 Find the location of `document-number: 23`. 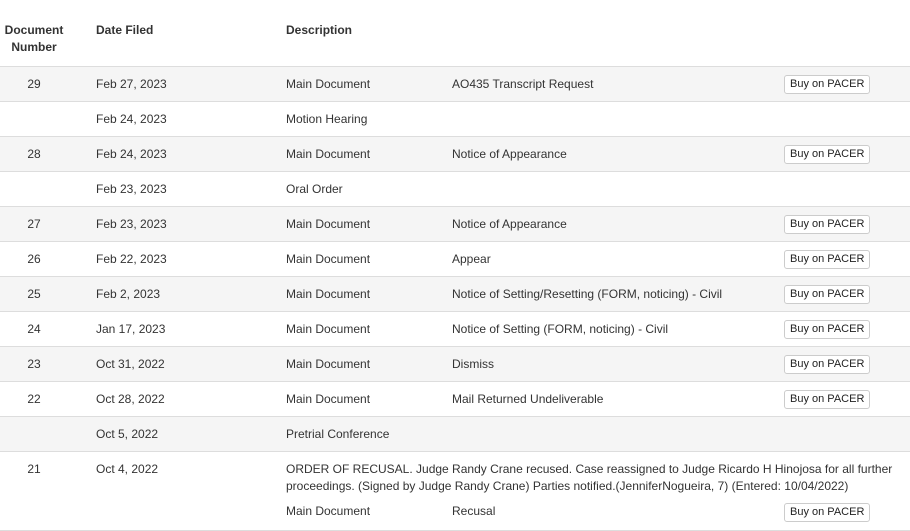

document-number: 23 is located at coordinates (34, 364).